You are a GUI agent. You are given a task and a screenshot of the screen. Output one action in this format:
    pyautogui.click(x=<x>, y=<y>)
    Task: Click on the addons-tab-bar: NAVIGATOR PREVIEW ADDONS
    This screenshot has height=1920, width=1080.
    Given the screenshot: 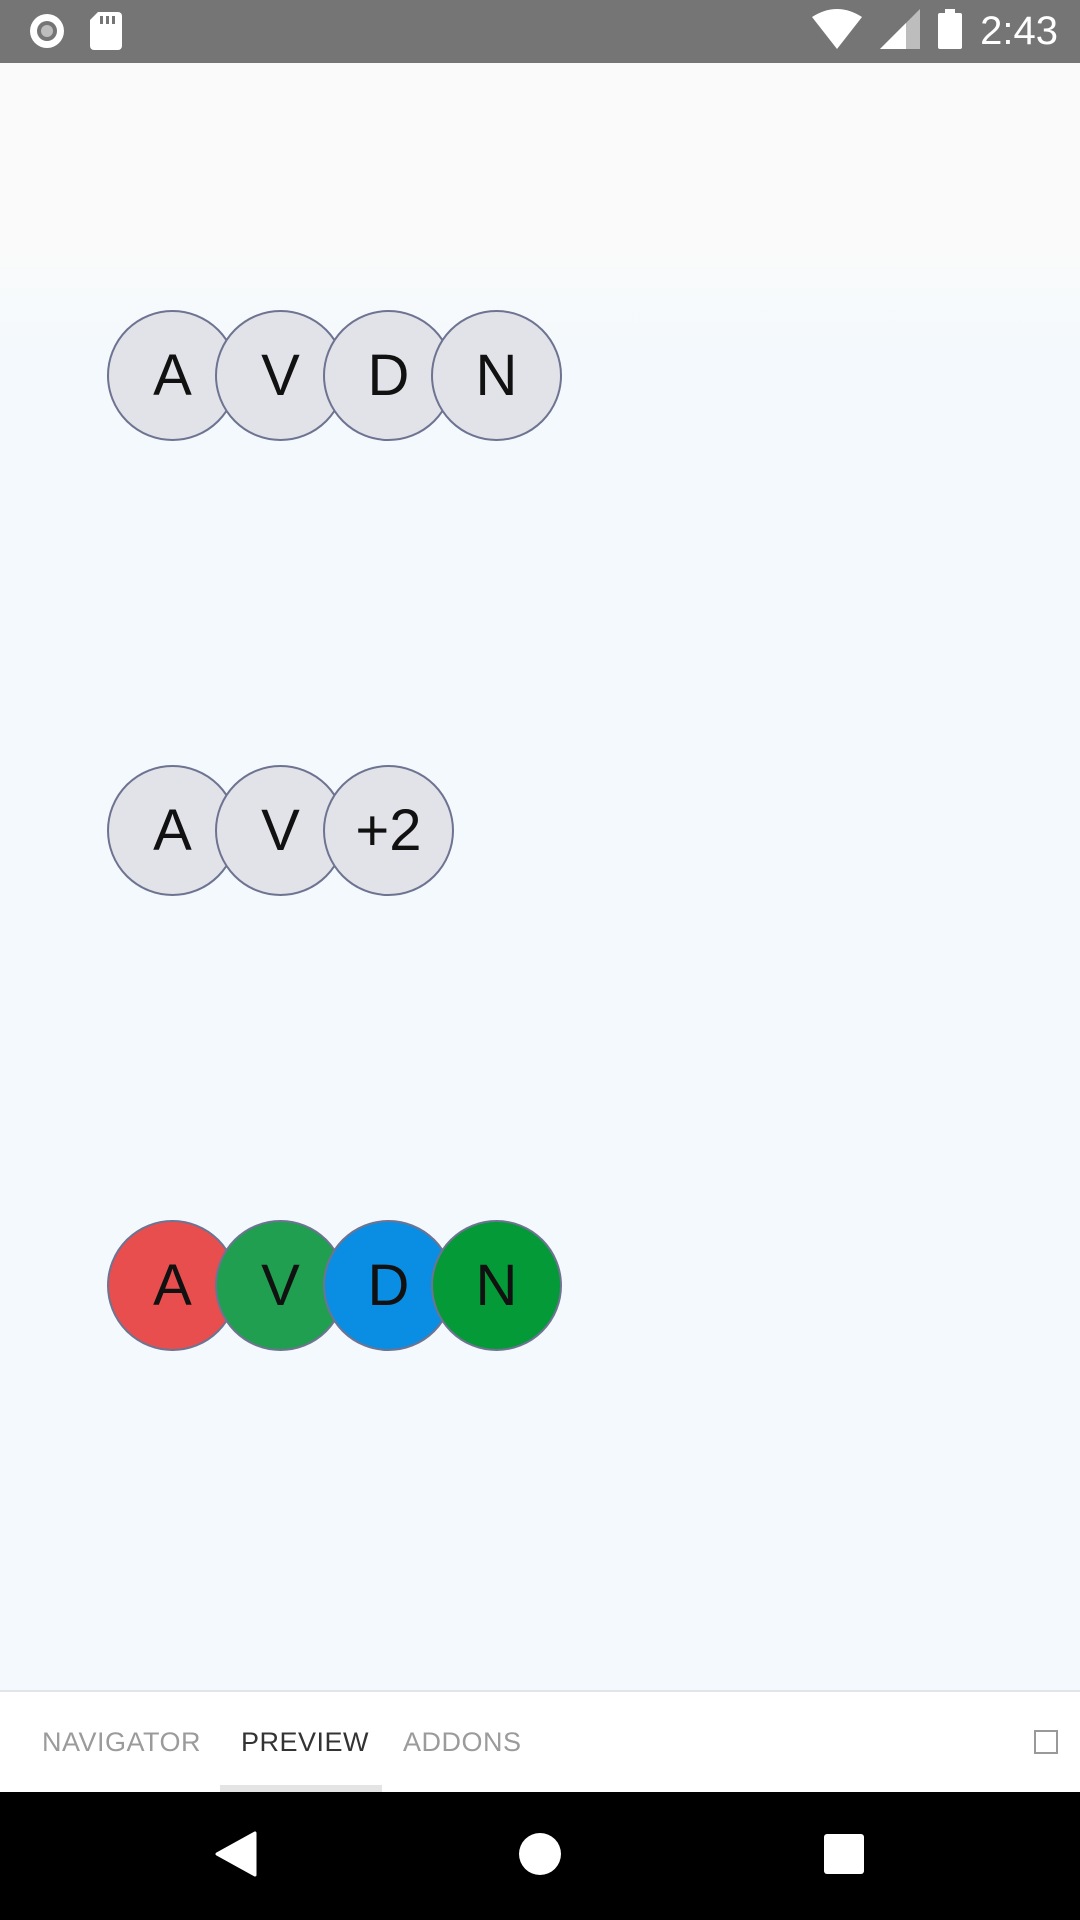 What is the action you would take?
    pyautogui.click(x=540, y=1742)
    